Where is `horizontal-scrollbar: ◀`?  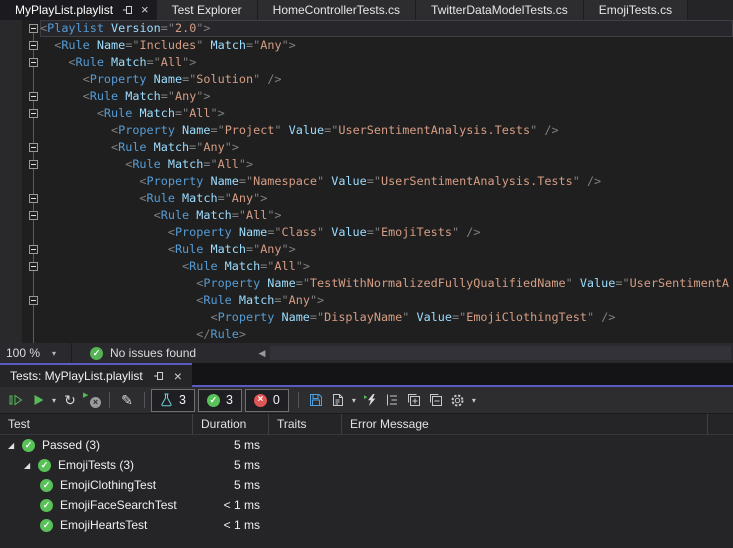 horizontal-scrollbar: ◀ is located at coordinates (493, 353).